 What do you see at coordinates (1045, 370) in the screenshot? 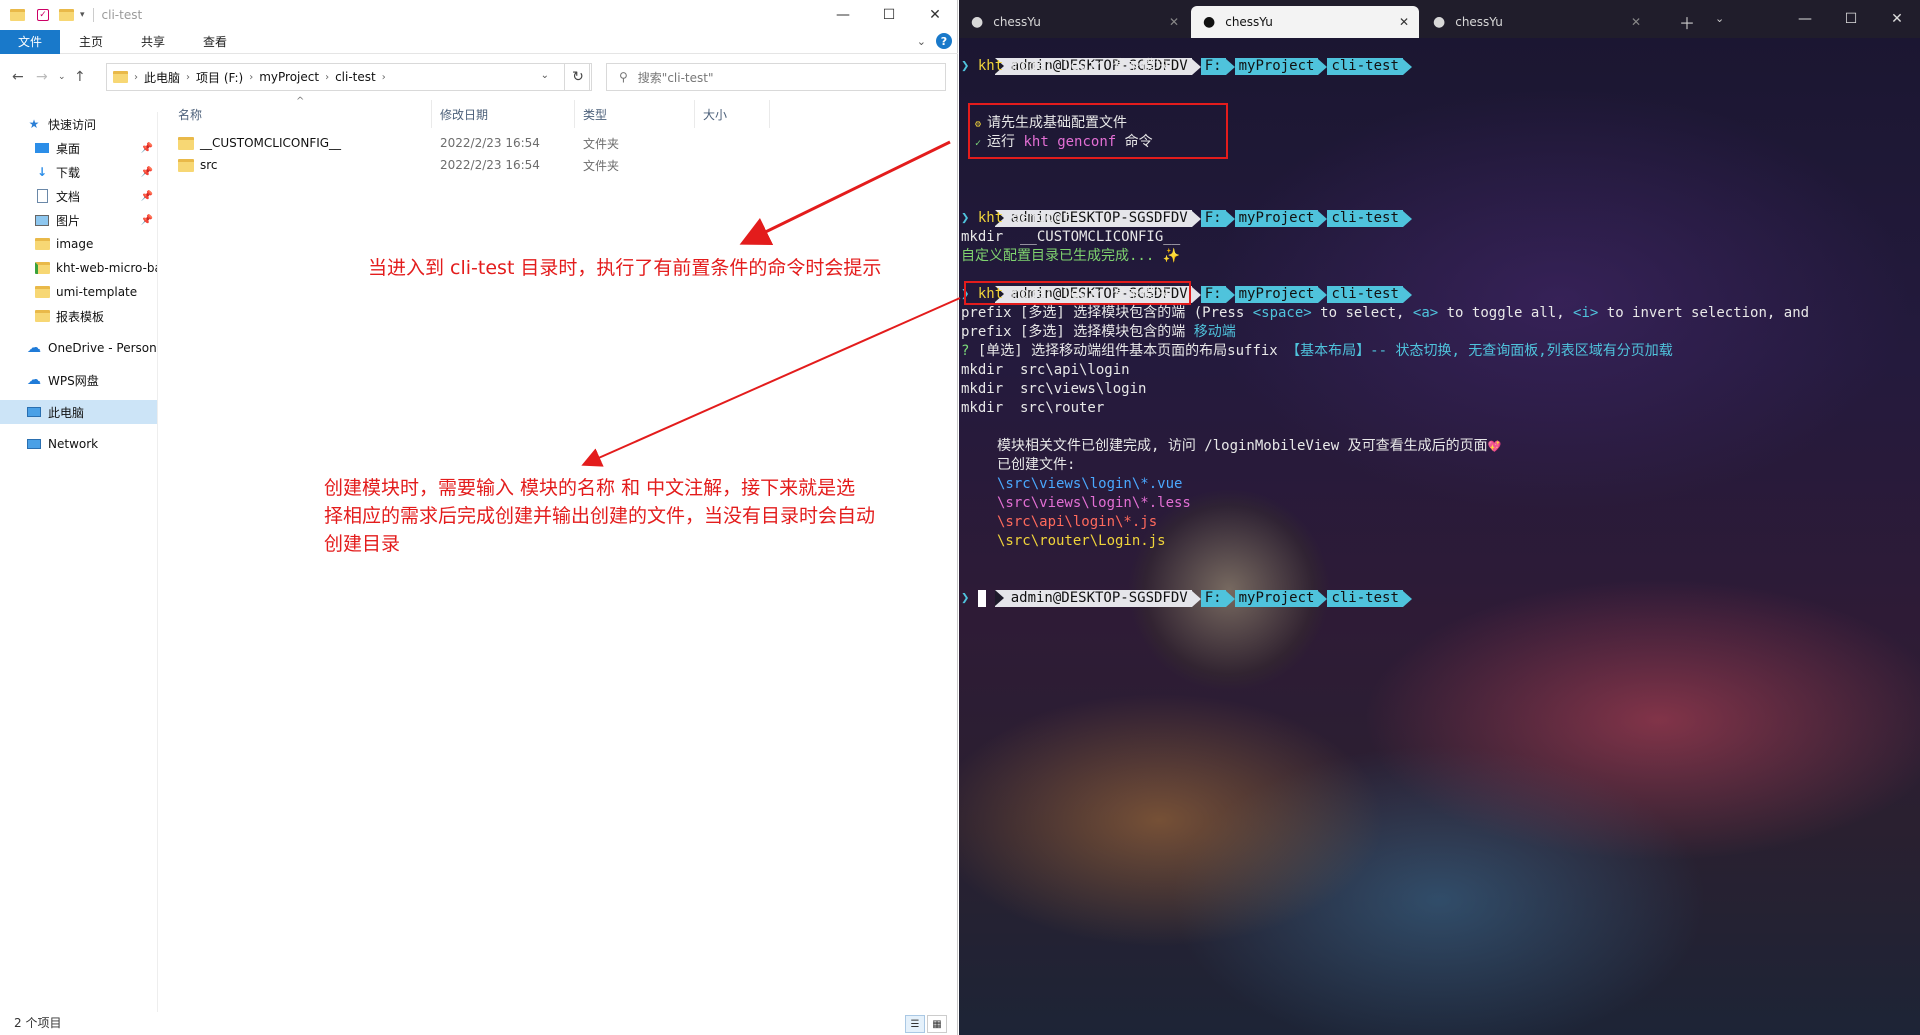
I see `output-line: mkdir src\api\login` at bounding box center [1045, 370].